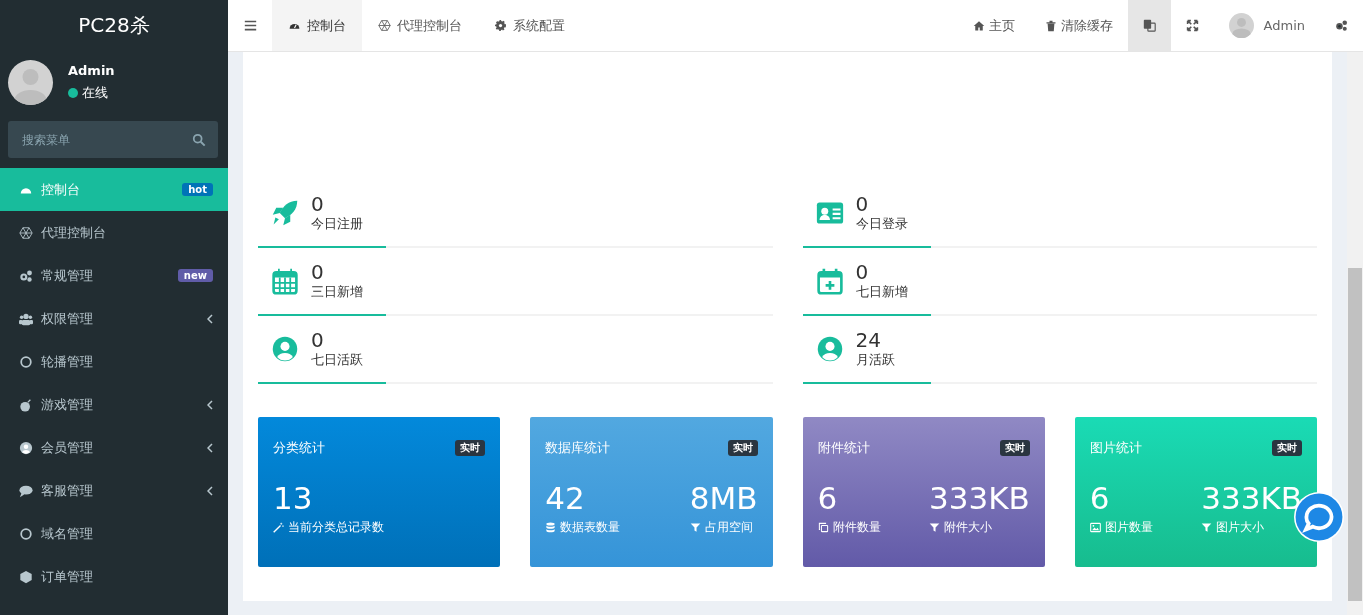 The width and height of the screenshot is (1363, 615). Describe the element at coordinates (114, 361) in the screenshot. I see `menu-item: 轮播管理` at that location.